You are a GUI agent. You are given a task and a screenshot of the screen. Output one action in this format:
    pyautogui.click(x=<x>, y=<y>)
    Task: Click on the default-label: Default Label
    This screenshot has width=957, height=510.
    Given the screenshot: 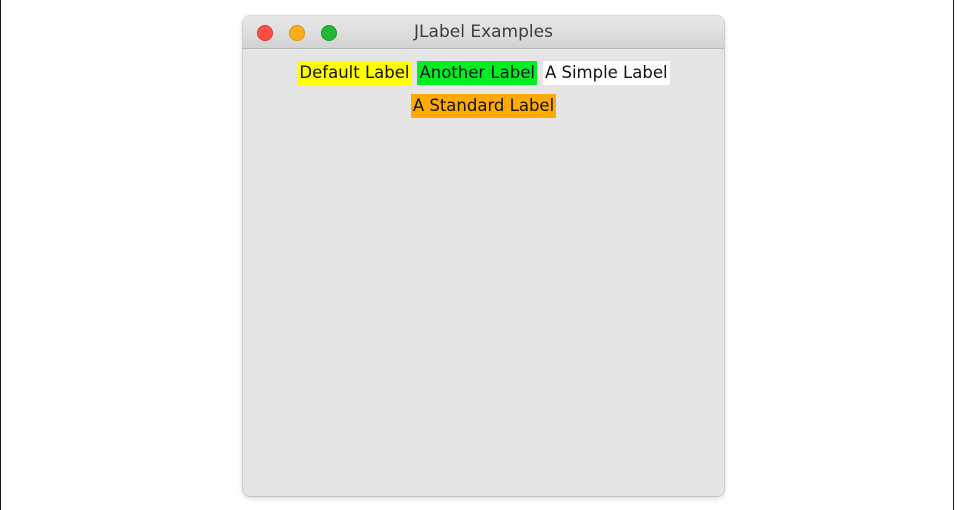 What is the action you would take?
    pyautogui.click(x=354, y=73)
    